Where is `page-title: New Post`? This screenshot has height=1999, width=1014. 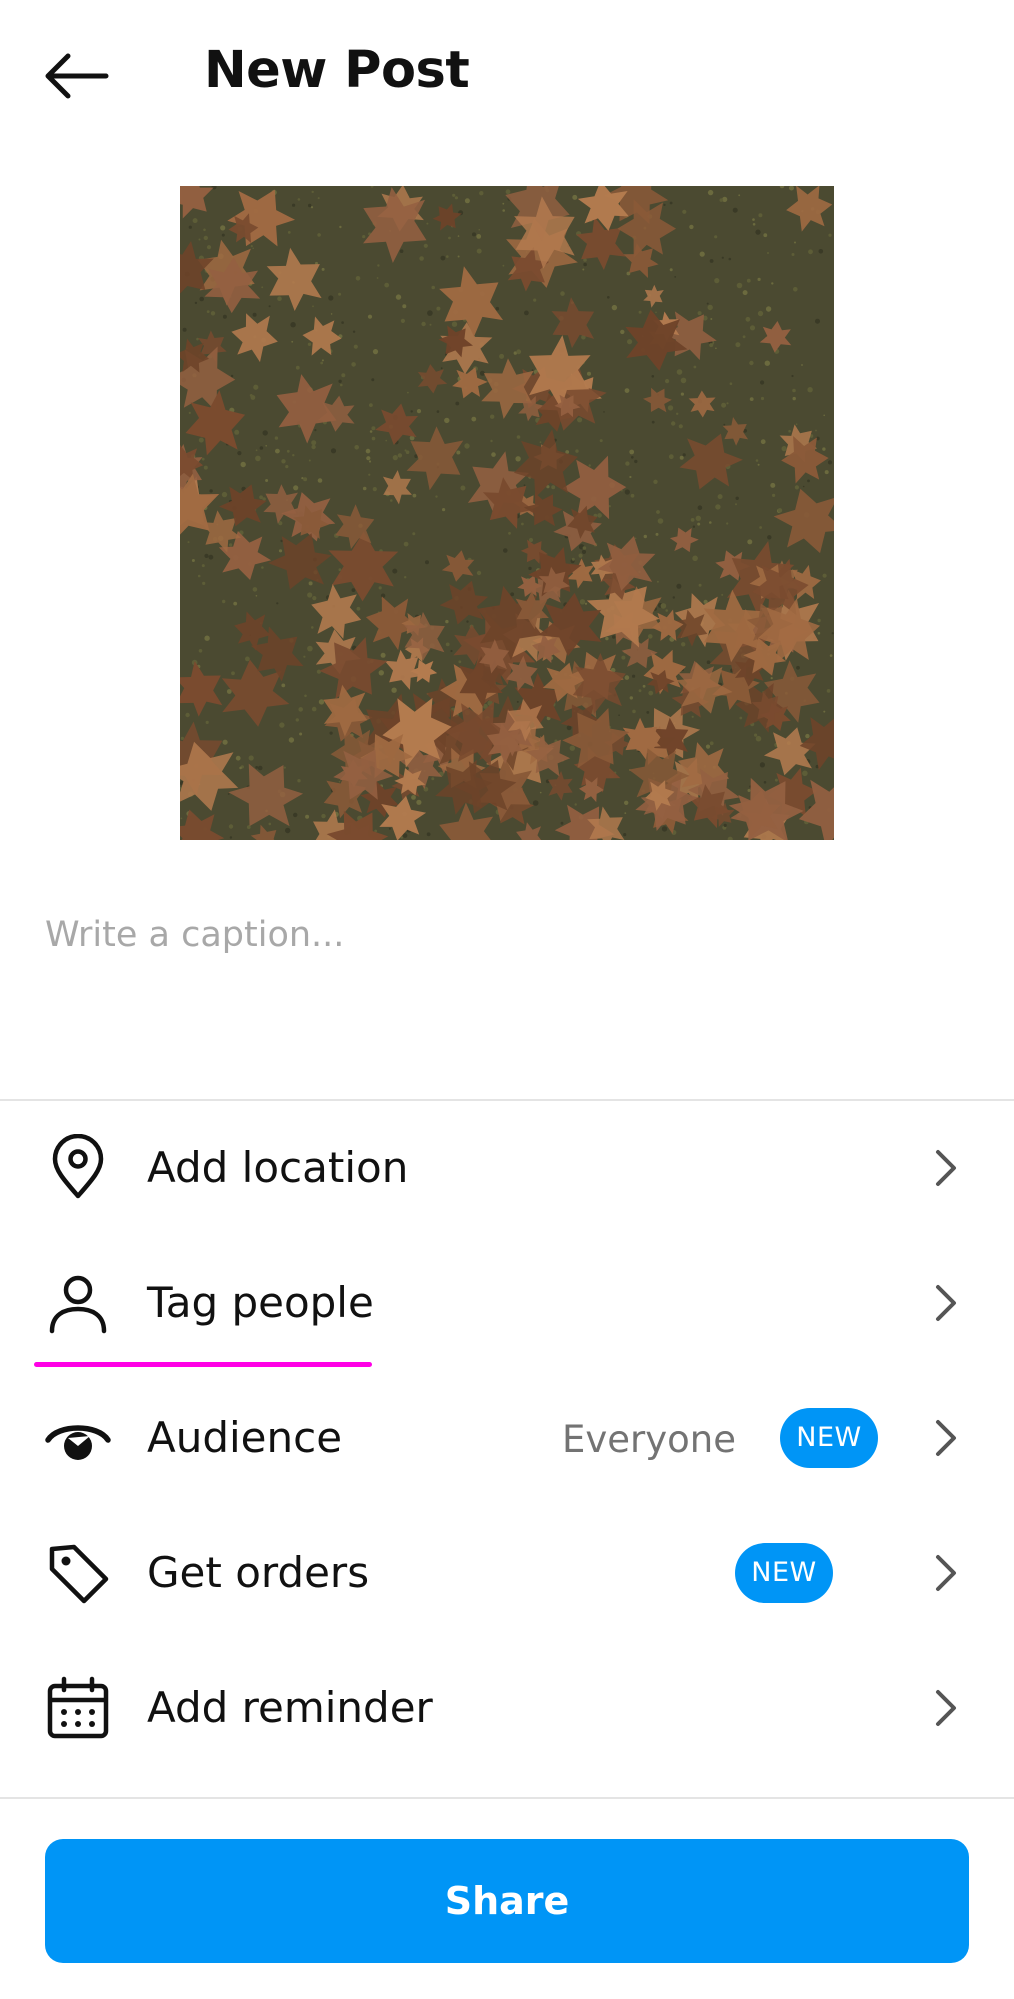
page-title: New Post is located at coordinates (337, 70).